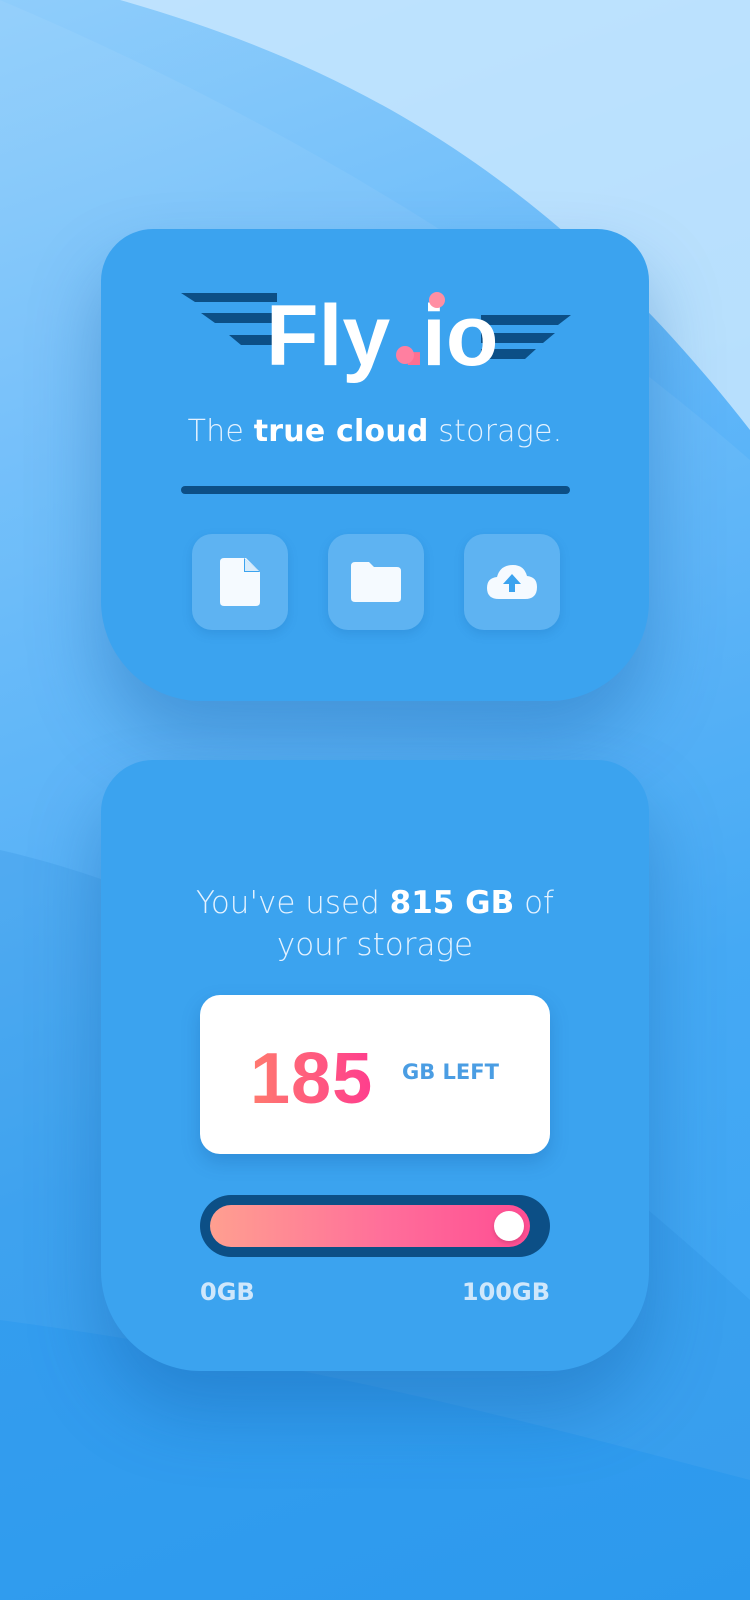 This screenshot has height=1600, width=750. What do you see at coordinates (328, 336) in the screenshot?
I see `brand-name-primary: Fly` at bounding box center [328, 336].